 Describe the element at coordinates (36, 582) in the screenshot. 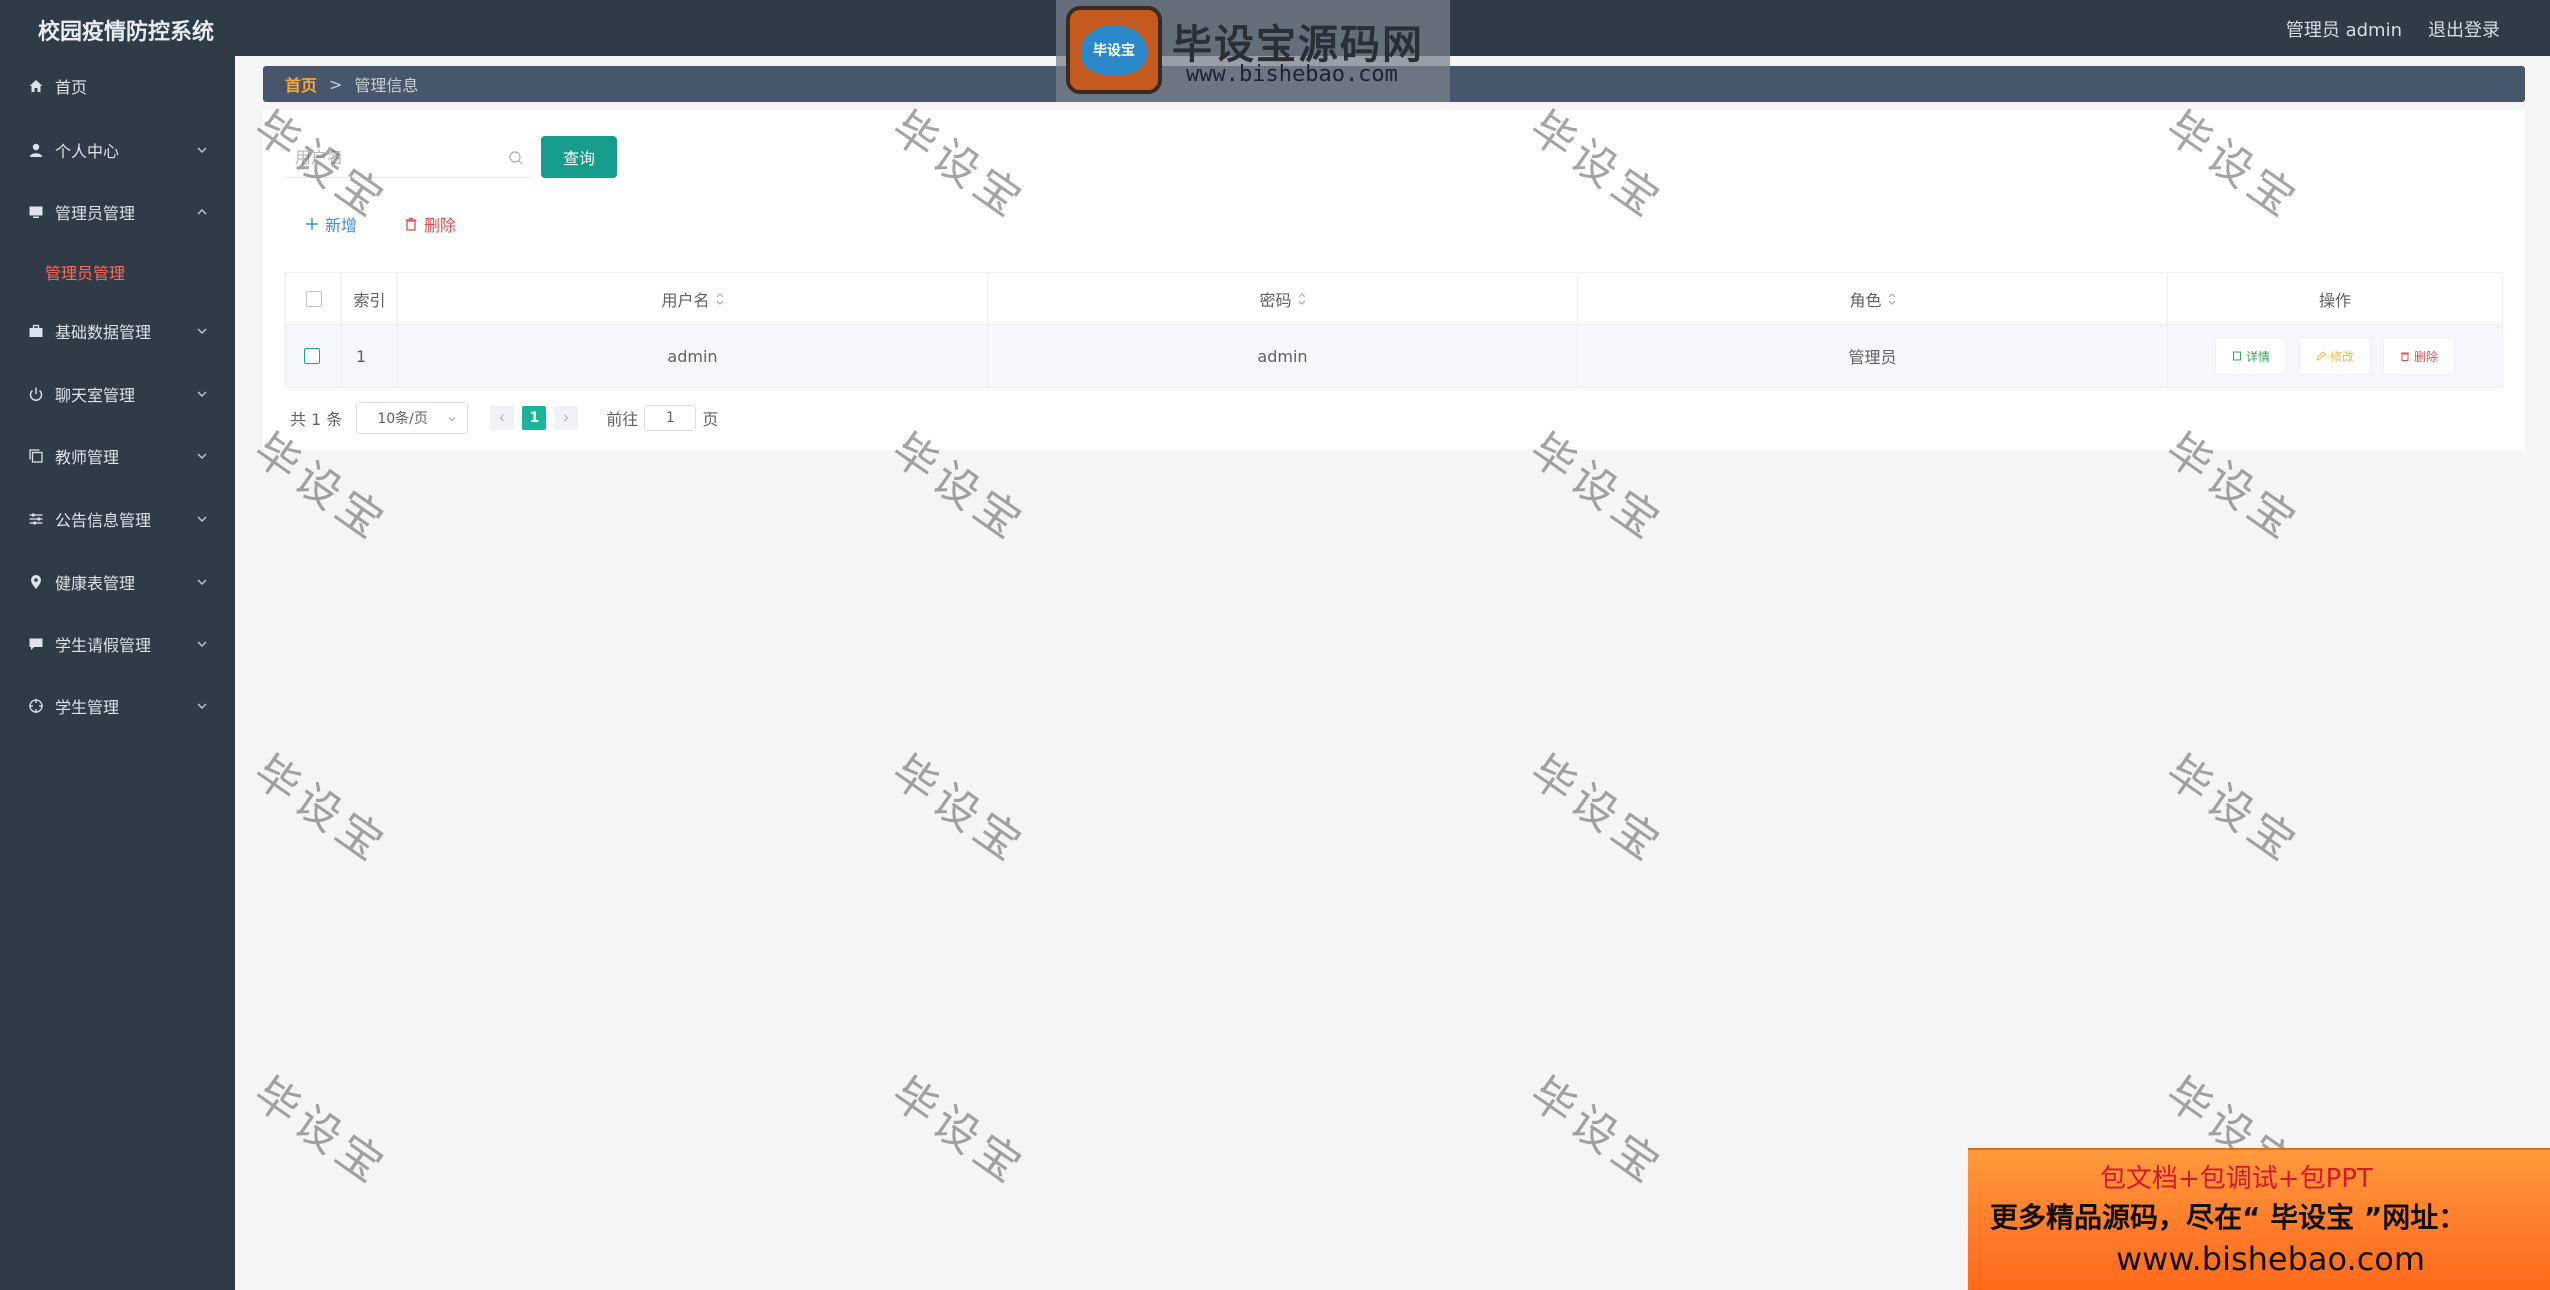

I see `location-icon` at that location.